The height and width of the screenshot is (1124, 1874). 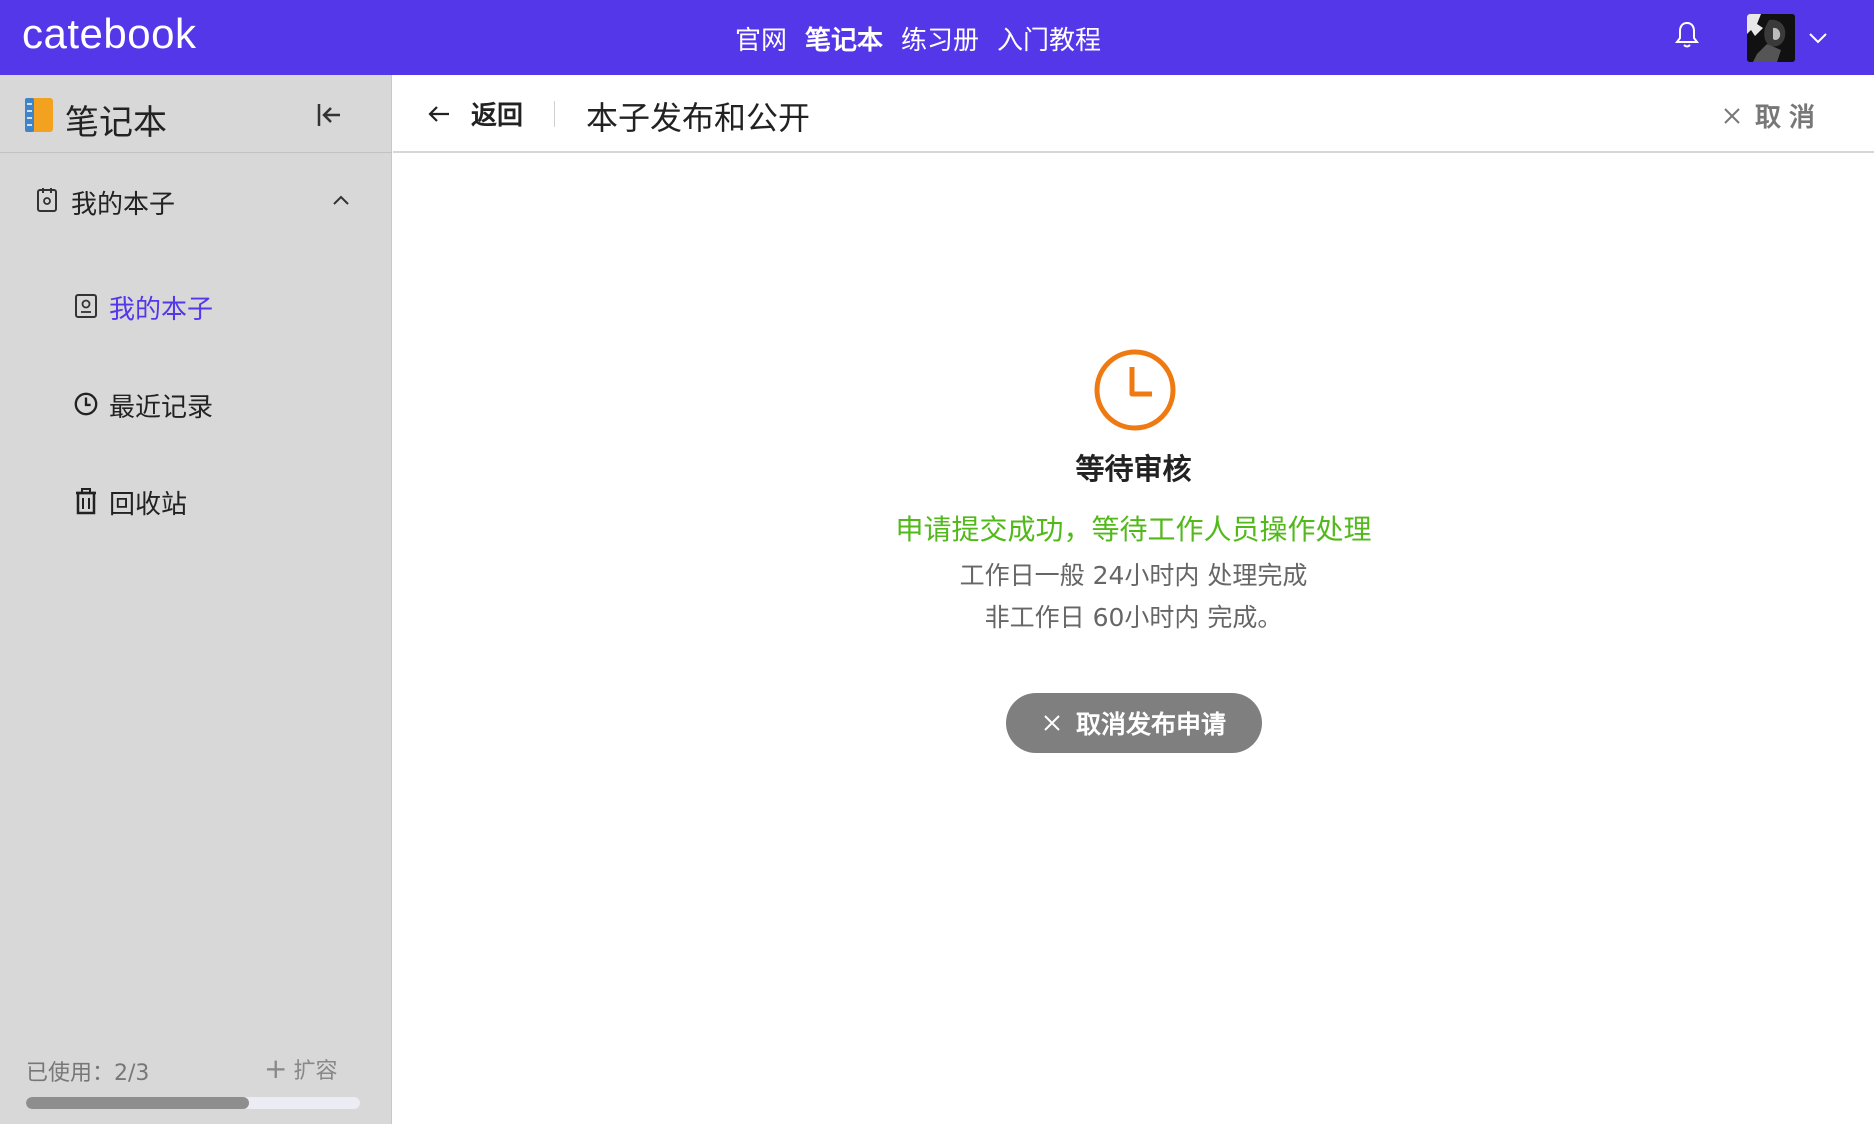 I want to click on top-navigation-bar: catebook 官网 笔记本 练习册 入门教程, so click(x=937, y=37).